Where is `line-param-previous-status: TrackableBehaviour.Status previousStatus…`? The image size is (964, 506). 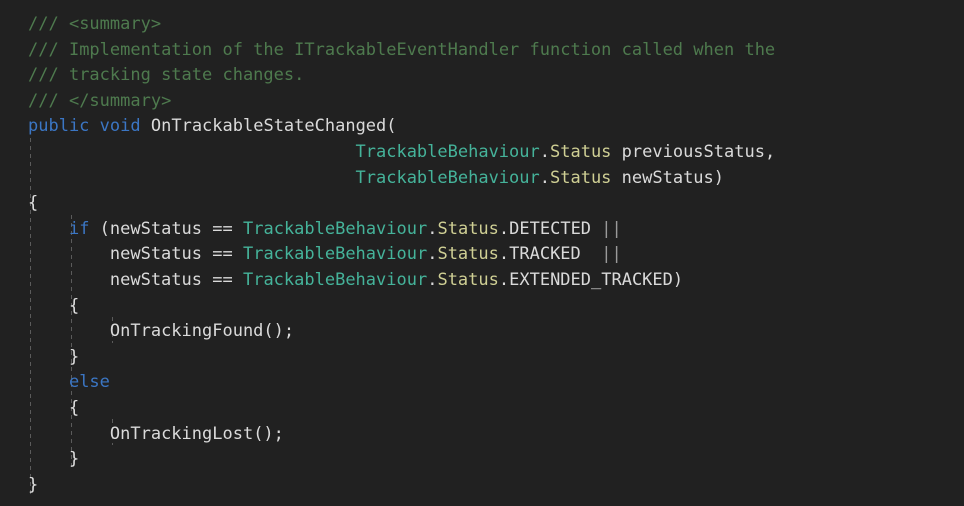
line-param-previous-status: TrackableBehaviour.Status previousStatus… is located at coordinates (482, 153).